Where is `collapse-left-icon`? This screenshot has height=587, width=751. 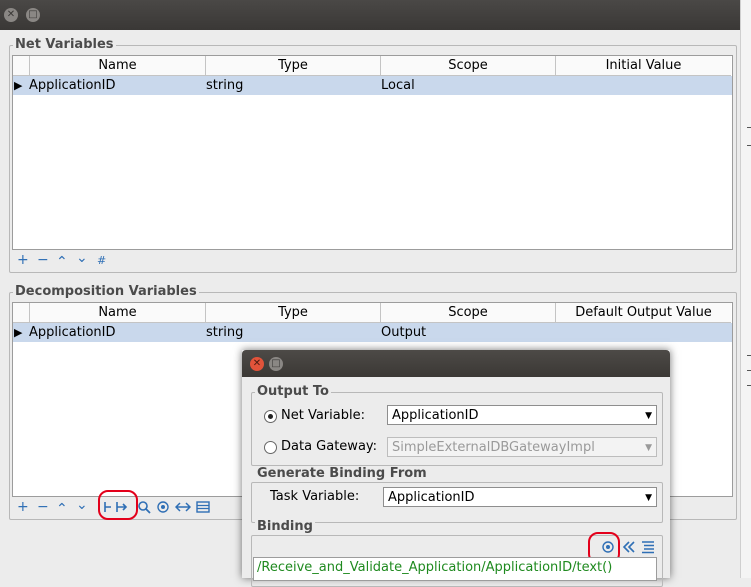 collapse-left-icon is located at coordinates (629, 547).